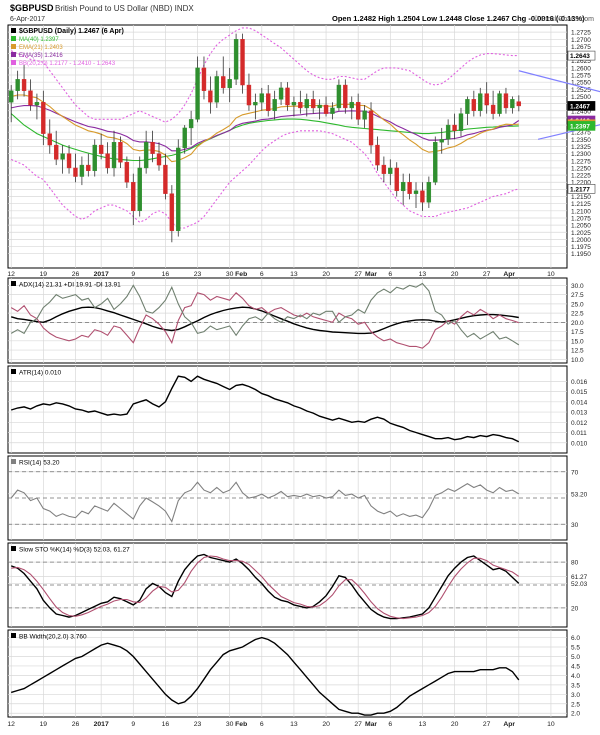 The width and height of the screenshot is (600, 735). Describe the element at coordinates (39, 40) in the screenshot. I see `legend-entry: MA(40) 1.2397` at that location.